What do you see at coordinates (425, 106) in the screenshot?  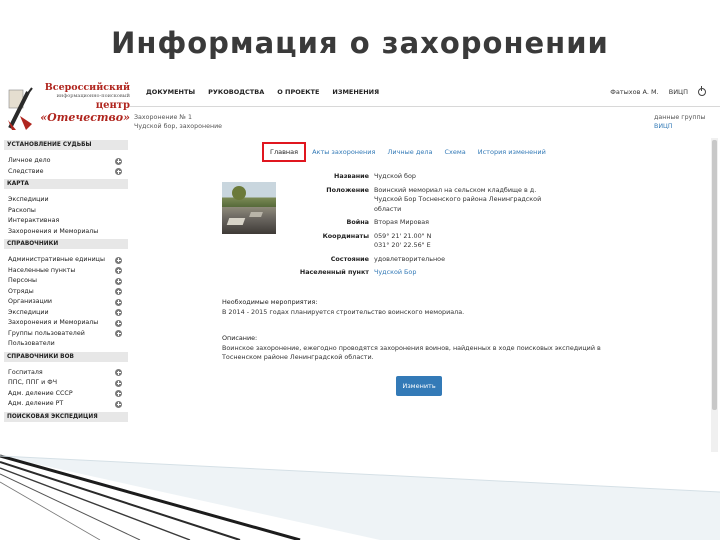 I see `header-divider` at bounding box center [425, 106].